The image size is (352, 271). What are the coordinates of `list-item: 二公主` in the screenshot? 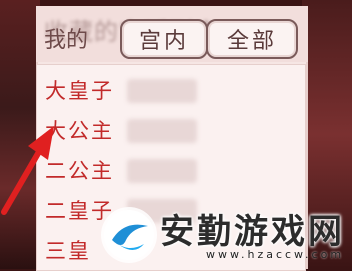 It's located at (79, 170).